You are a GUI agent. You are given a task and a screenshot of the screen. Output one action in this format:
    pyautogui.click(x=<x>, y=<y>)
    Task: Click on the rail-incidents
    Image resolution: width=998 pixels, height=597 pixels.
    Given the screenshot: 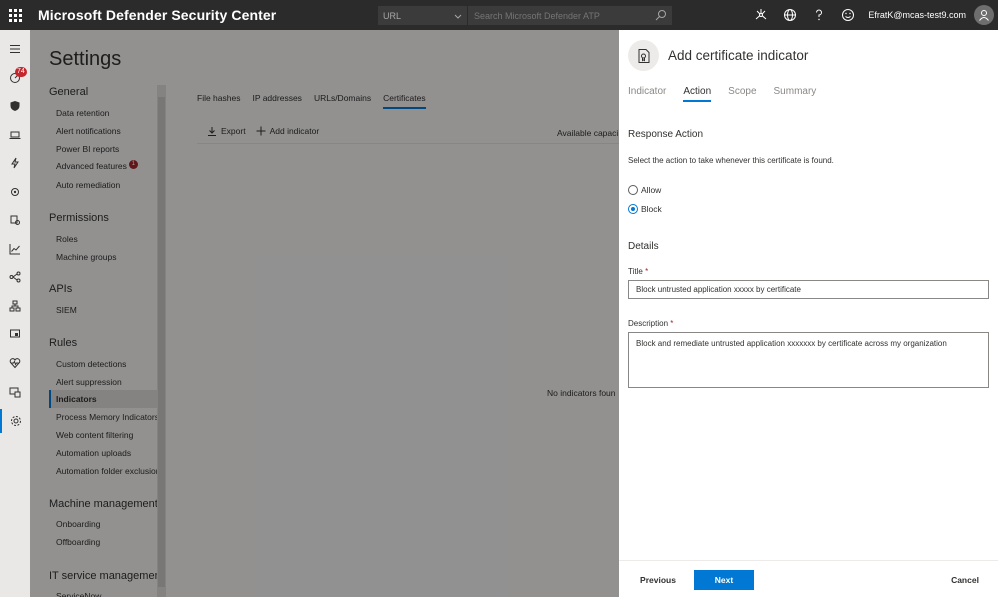 What is the action you would take?
    pyautogui.click(x=15, y=106)
    